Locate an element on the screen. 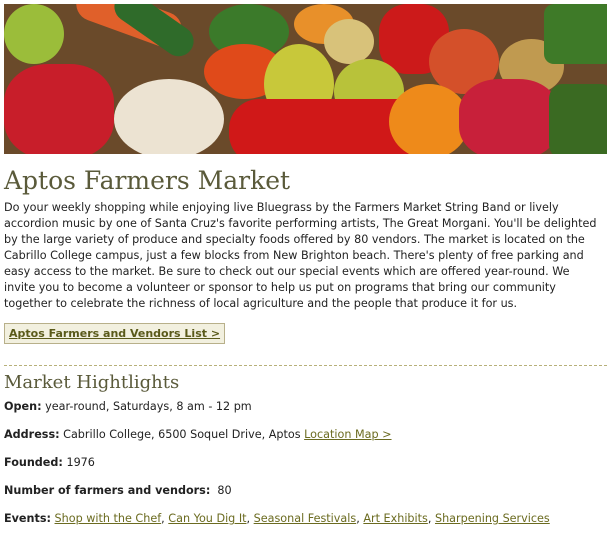 The height and width of the screenshot is (536, 611). grapes-shape is located at coordinates (34, 34).